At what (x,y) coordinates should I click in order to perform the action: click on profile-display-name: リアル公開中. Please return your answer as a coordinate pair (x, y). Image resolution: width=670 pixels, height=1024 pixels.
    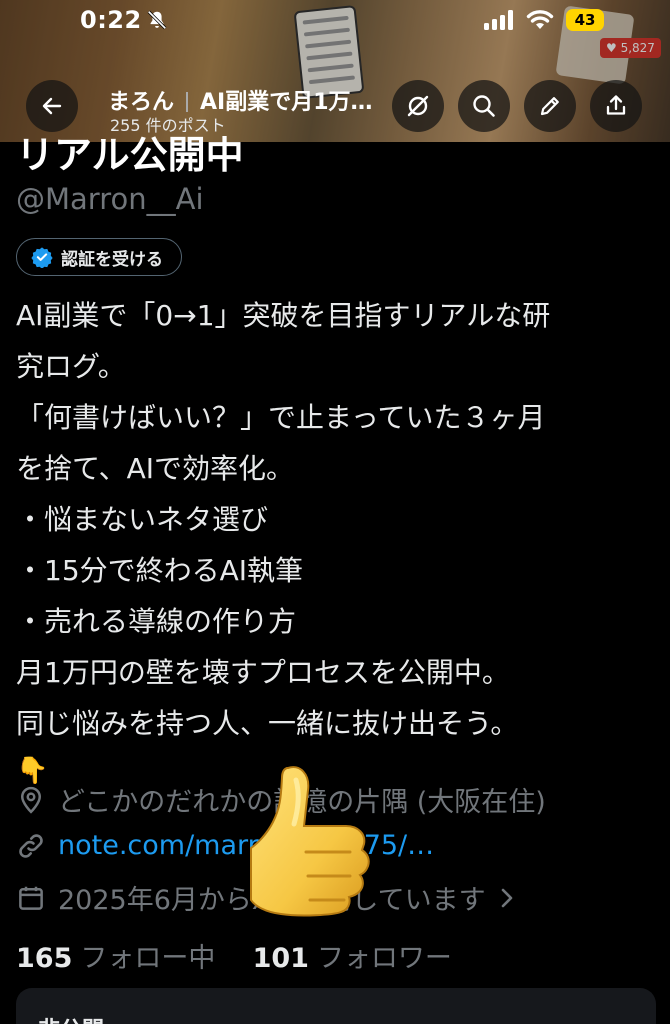
    Looking at the image, I should click on (130, 156).